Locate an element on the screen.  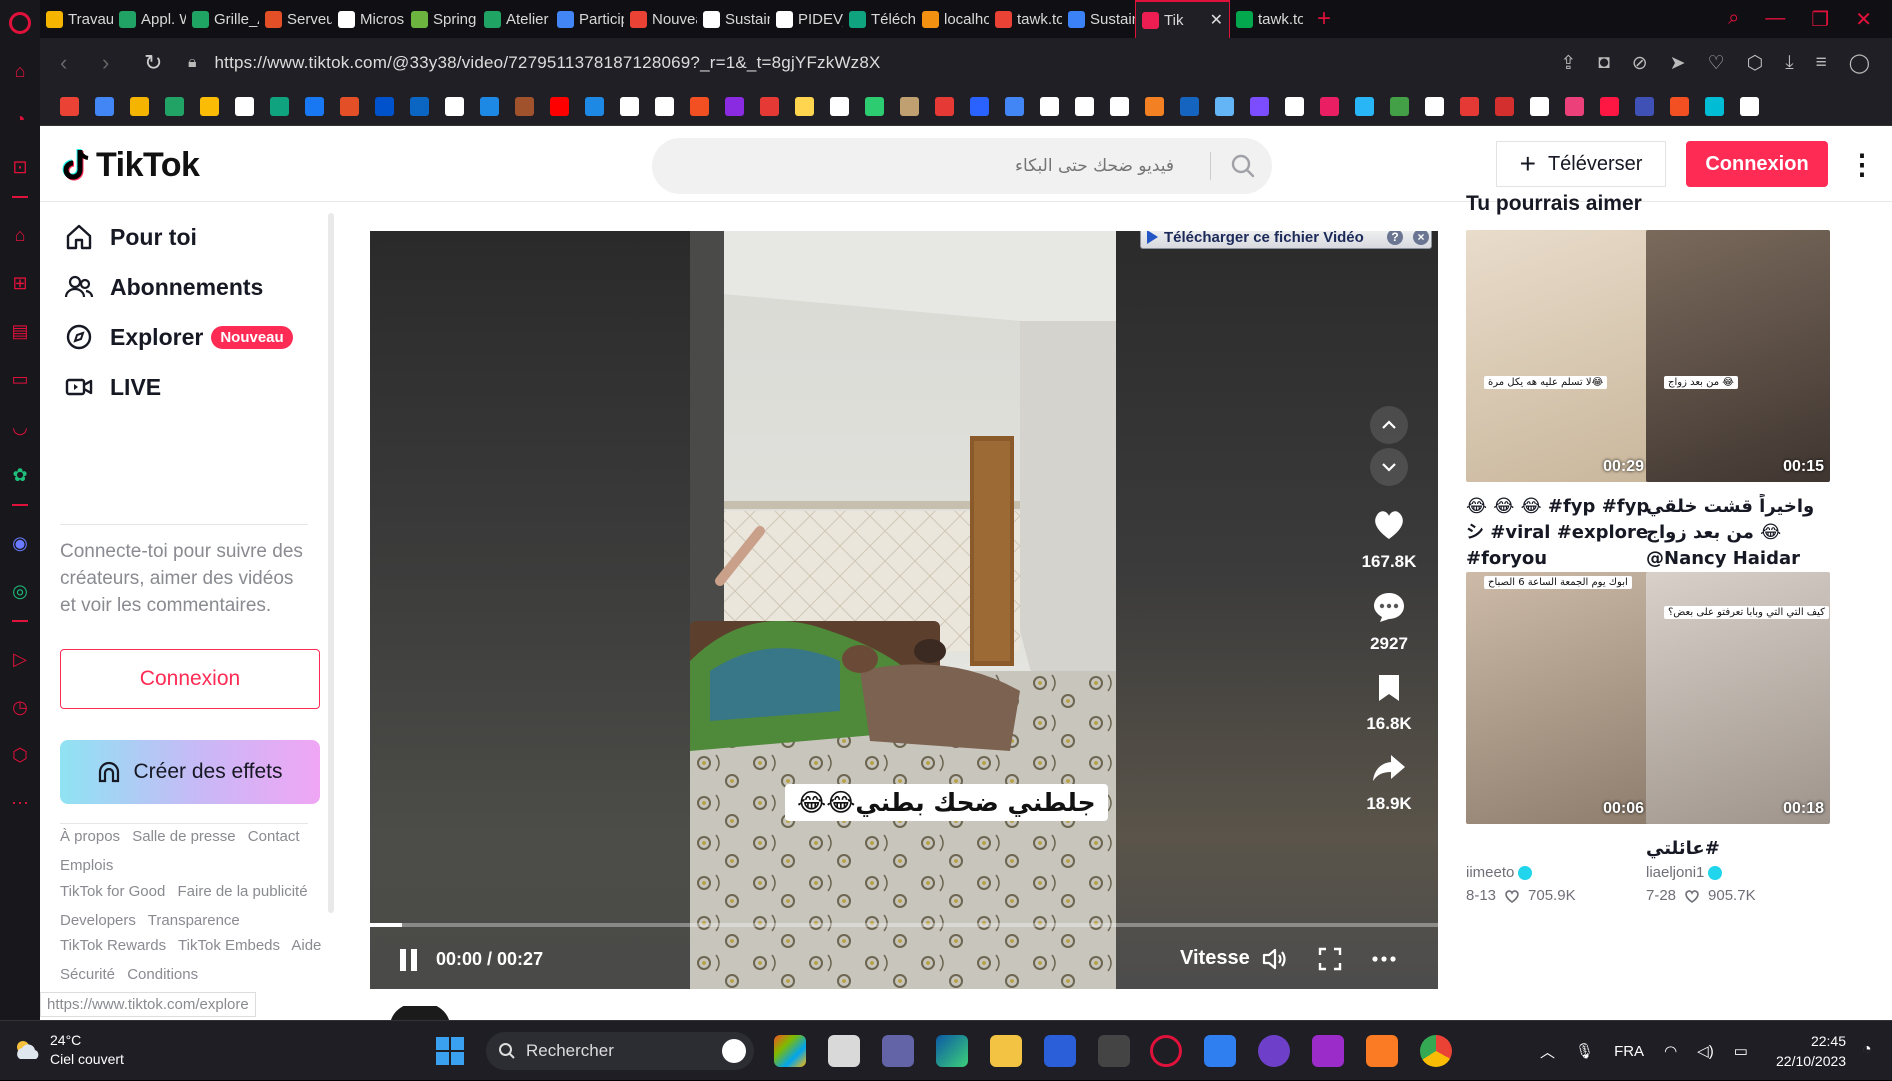
volume-icon is located at coordinates (1274, 959).